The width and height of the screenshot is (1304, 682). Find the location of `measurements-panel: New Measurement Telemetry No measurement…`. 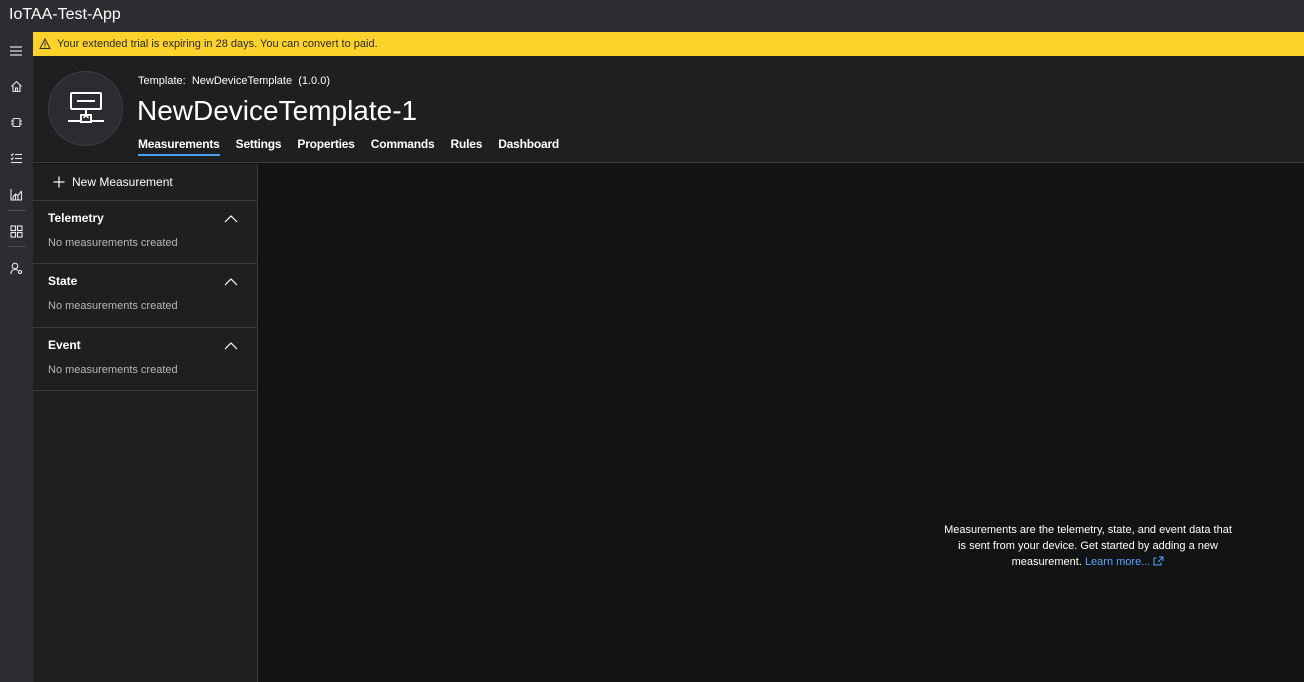

measurements-panel: New Measurement Telemetry No measurement… is located at coordinates (145, 423).